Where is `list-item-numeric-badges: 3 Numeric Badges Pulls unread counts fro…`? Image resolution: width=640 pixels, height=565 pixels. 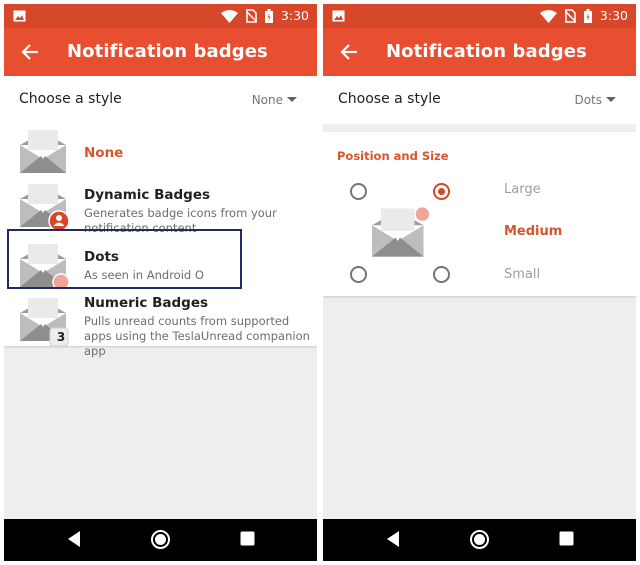 list-item-numeric-badges: 3 Numeric Badges Pulls unread counts fro… is located at coordinates (160, 325).